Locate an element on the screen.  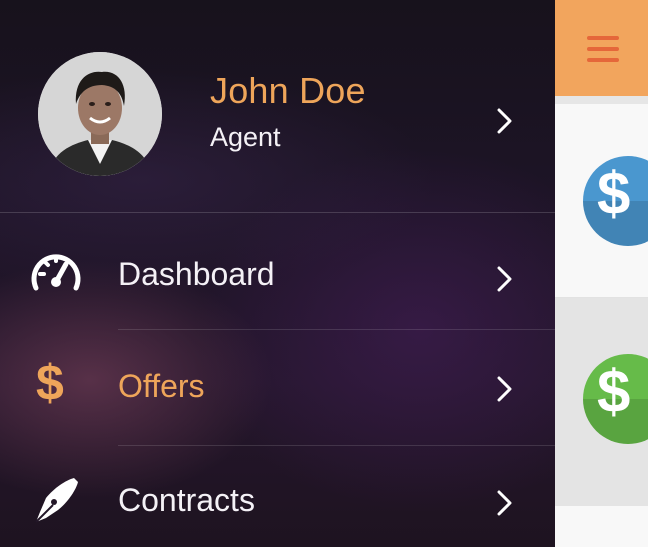
offer-card is located at coordinates (601, 526).